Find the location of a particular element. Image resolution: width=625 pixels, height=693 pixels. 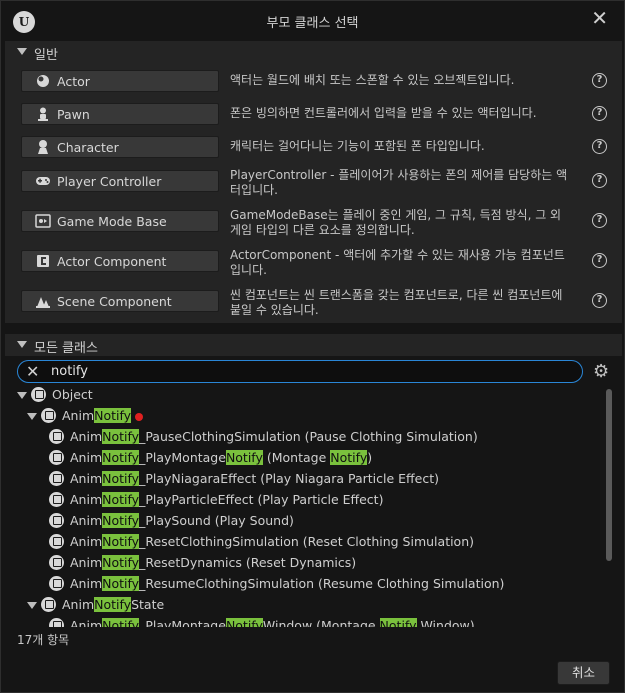

character-icon is located at coordinates (43, 147).